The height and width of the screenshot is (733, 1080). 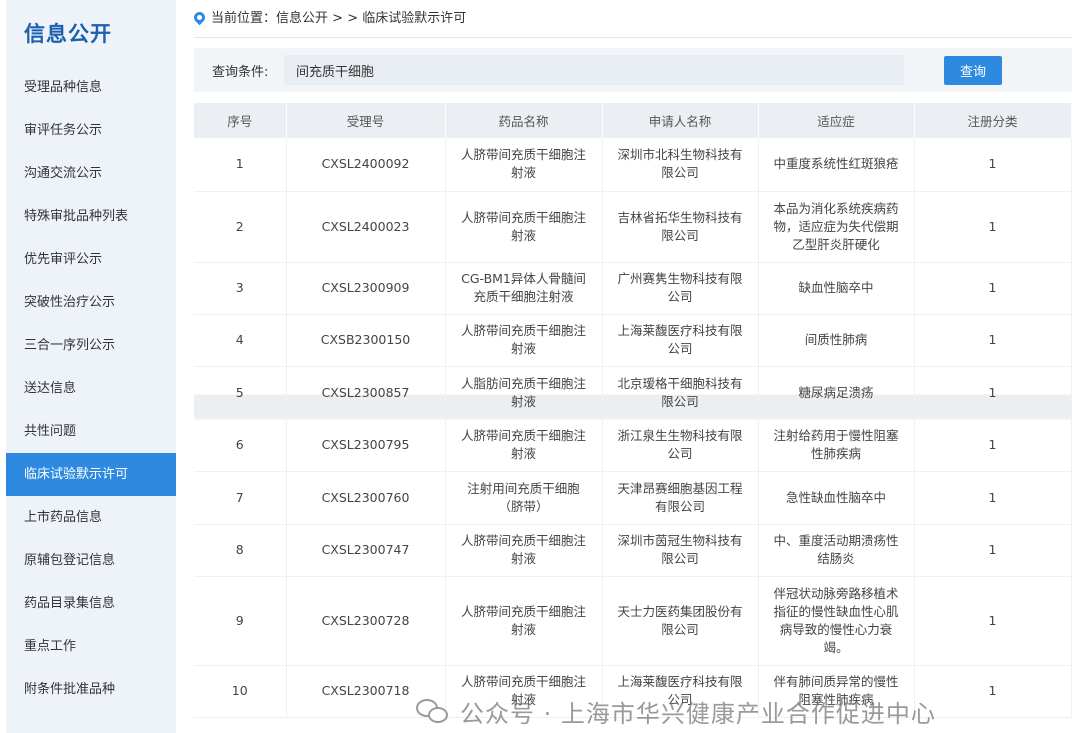 I want to click on sidebar-item-conditional-approval: 附条件批准品种, so click(x=91, y=689).